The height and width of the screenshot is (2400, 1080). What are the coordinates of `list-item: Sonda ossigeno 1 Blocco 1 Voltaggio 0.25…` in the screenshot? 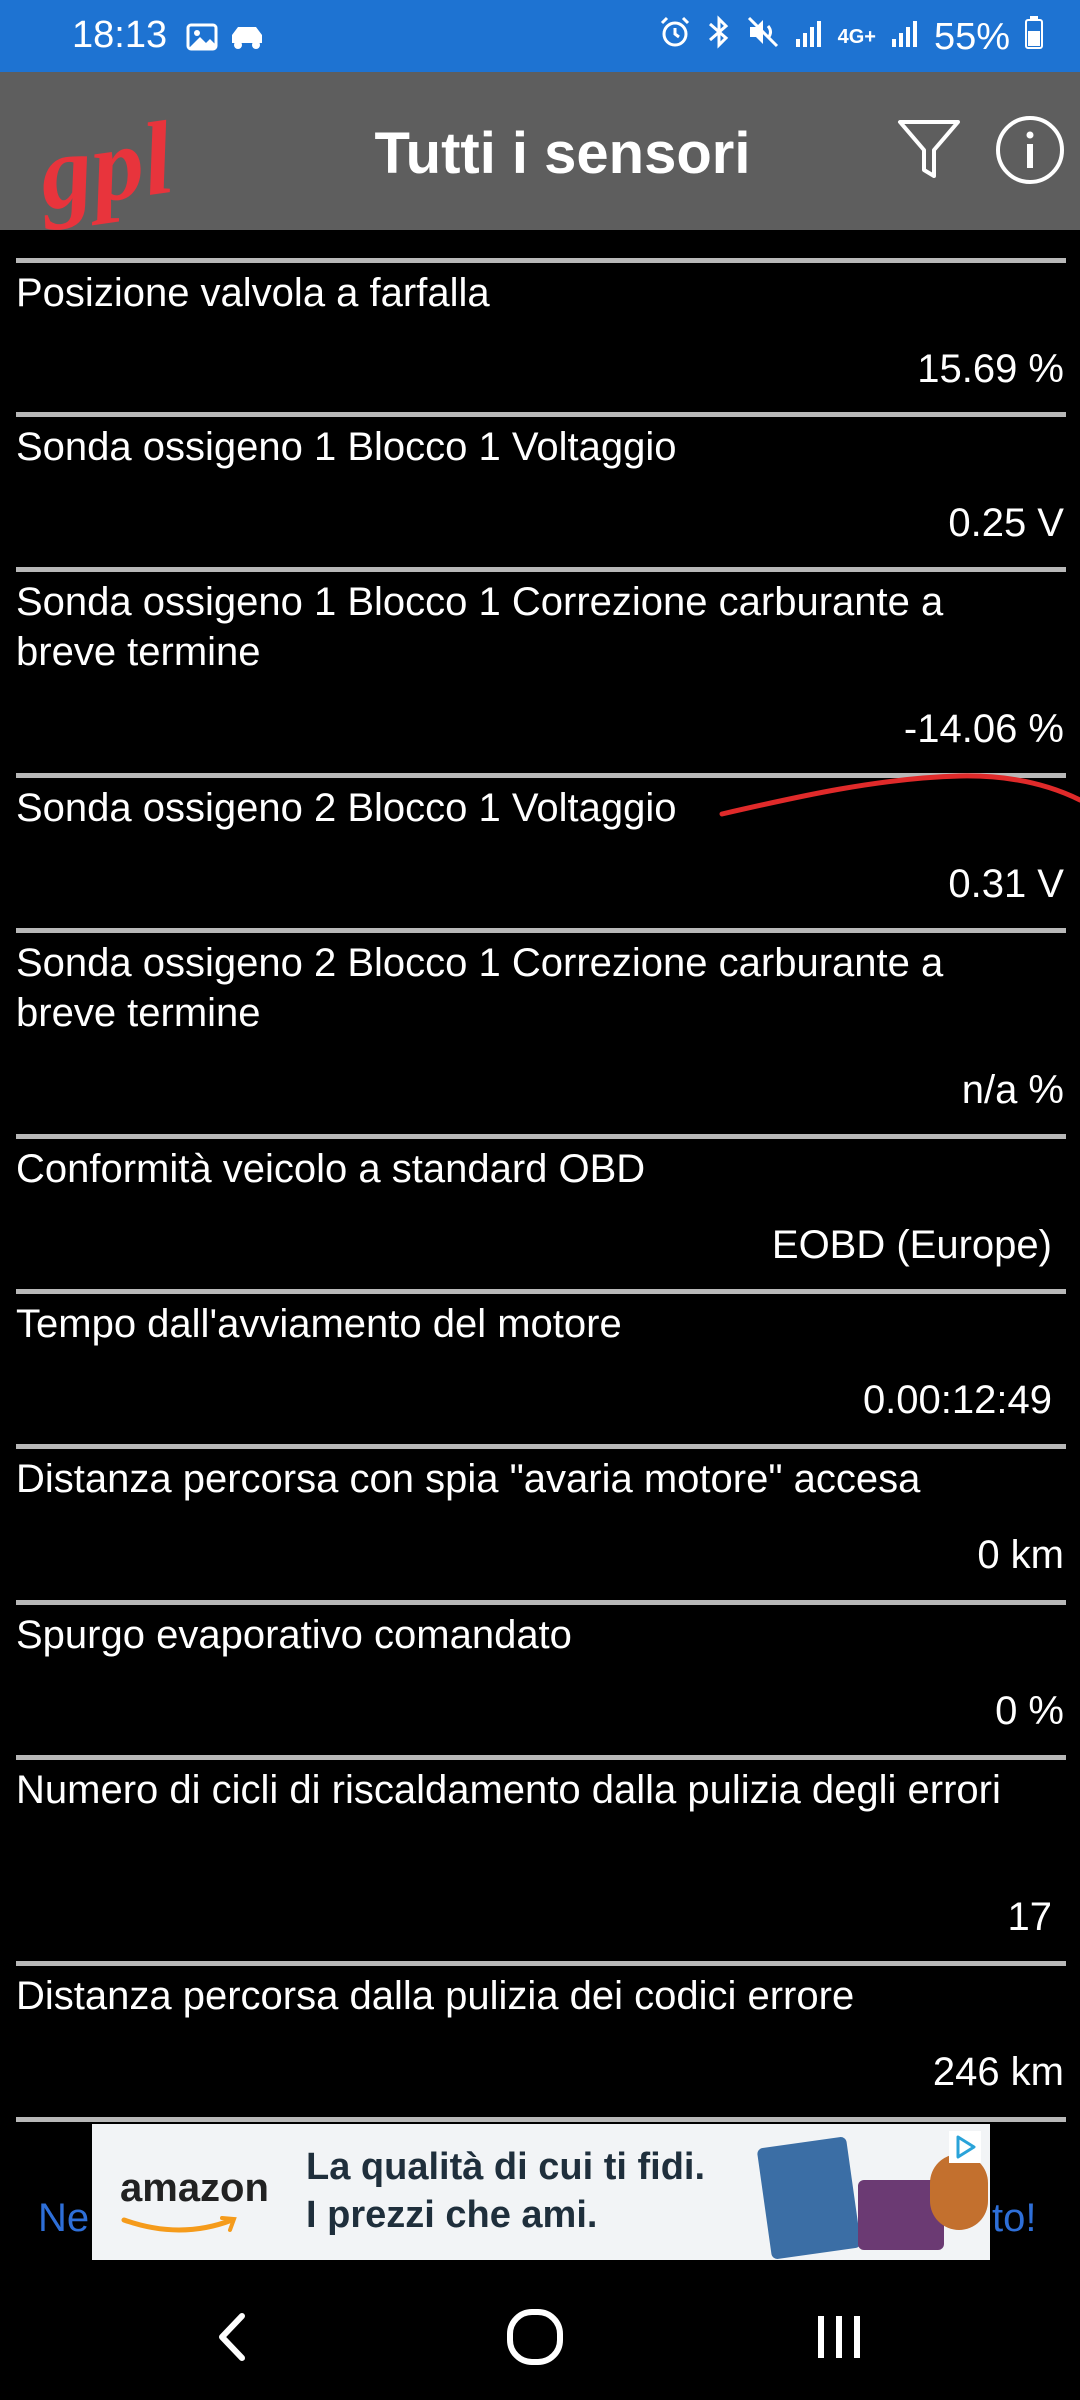 It's located at (540, 465).